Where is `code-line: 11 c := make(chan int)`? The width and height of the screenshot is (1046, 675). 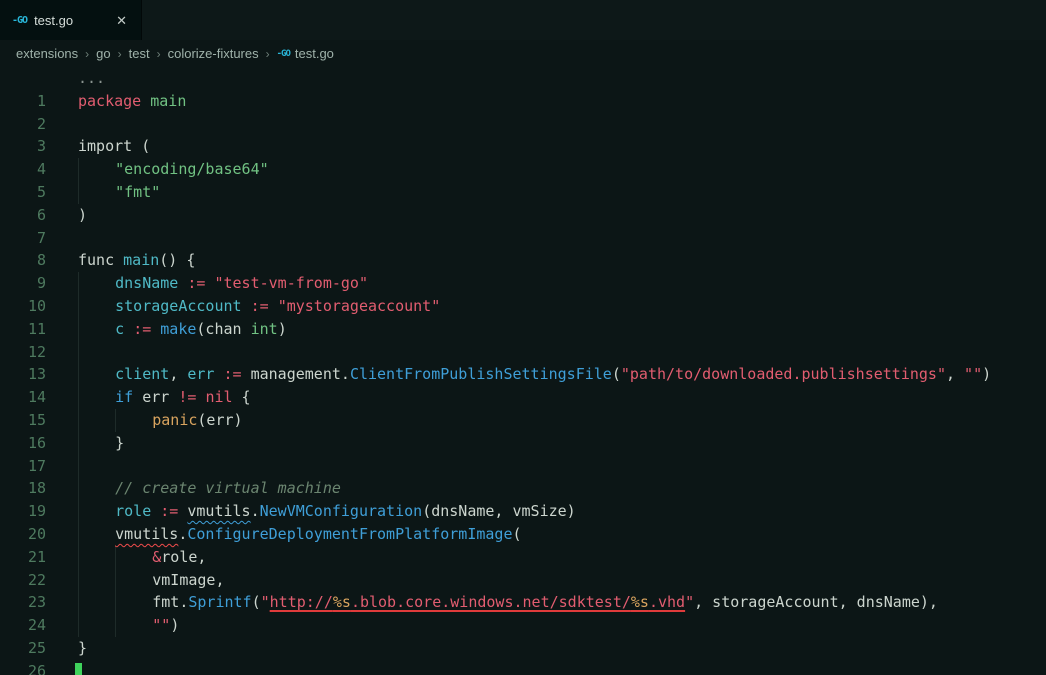
code-line: 11 c := make(chan int) is located at coordinates (523, 329).